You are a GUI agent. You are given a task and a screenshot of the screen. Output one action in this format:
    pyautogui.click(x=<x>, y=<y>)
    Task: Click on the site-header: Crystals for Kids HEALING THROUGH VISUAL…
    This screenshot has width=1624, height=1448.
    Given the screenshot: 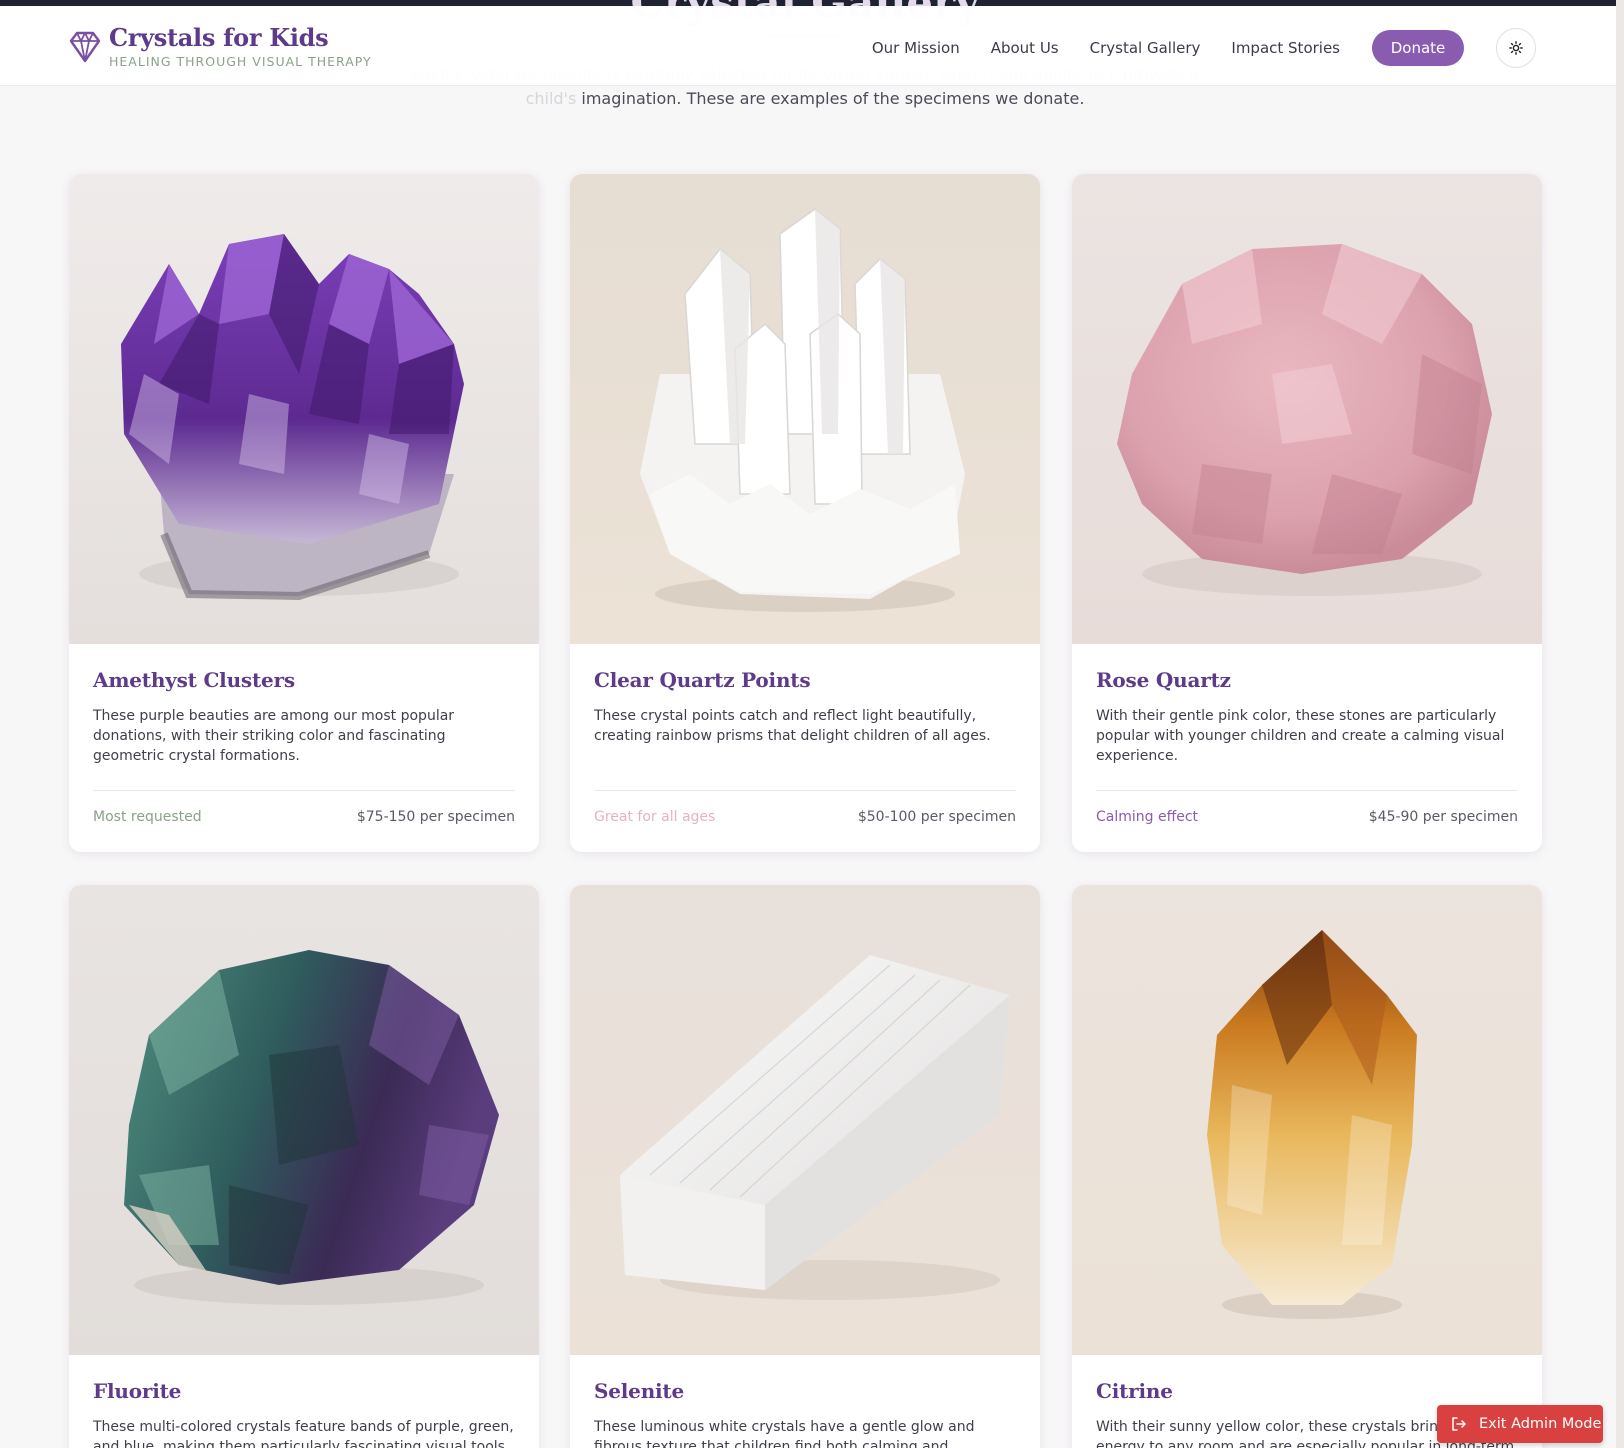 What is the action you would take?
    pyautogui.click(x=808, y=46)
    